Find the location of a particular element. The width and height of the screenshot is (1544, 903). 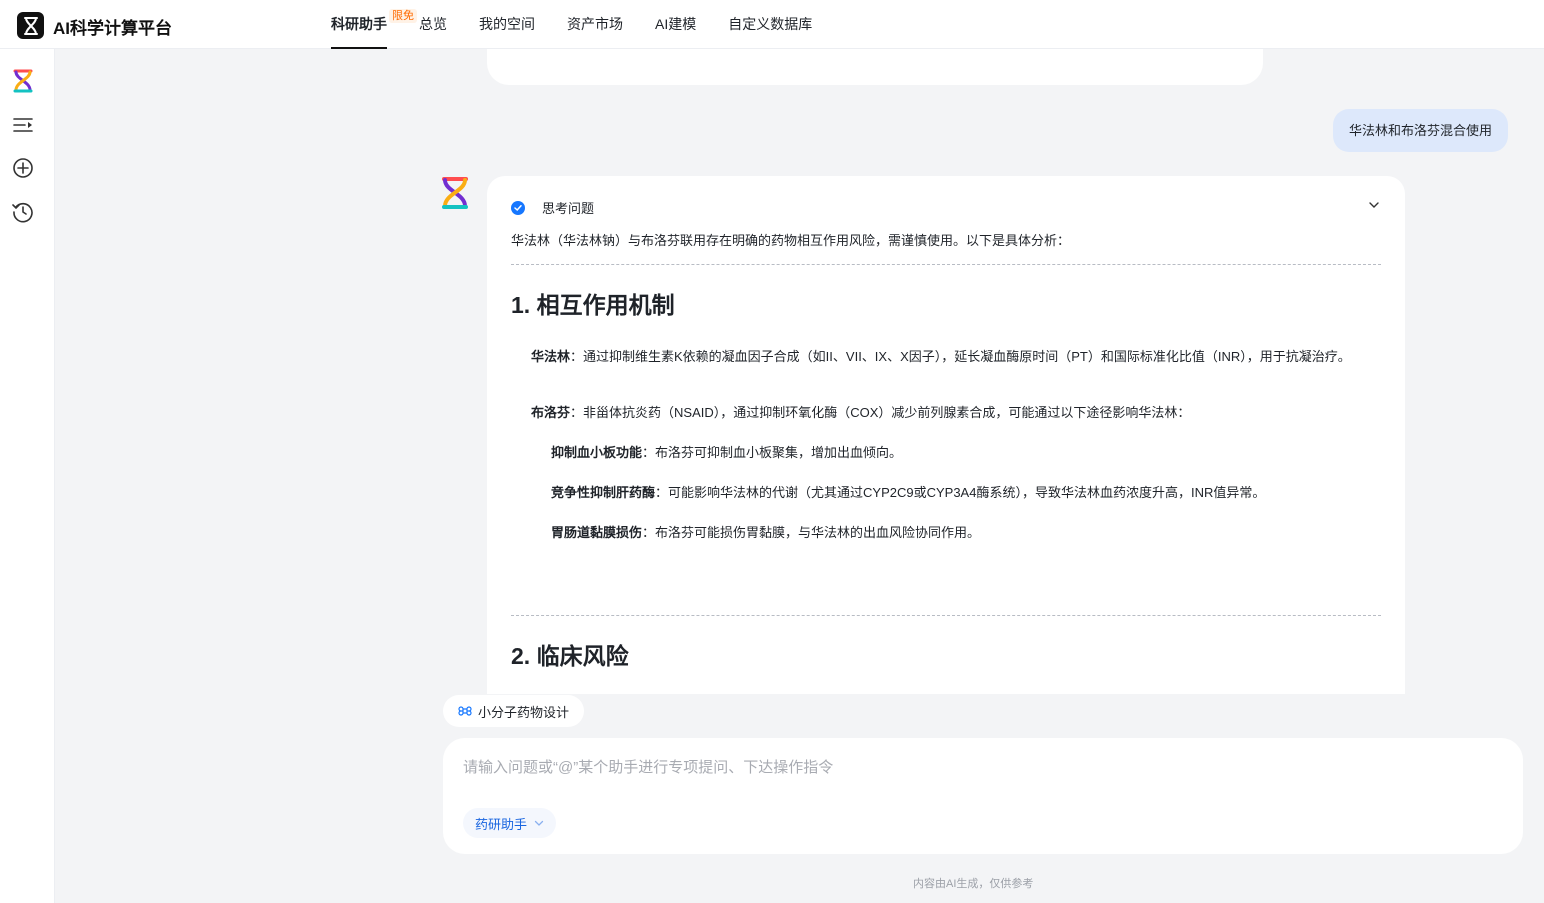

small-molecule-design-chip: 小分子药物设计 is located at coordinates (514, 711).